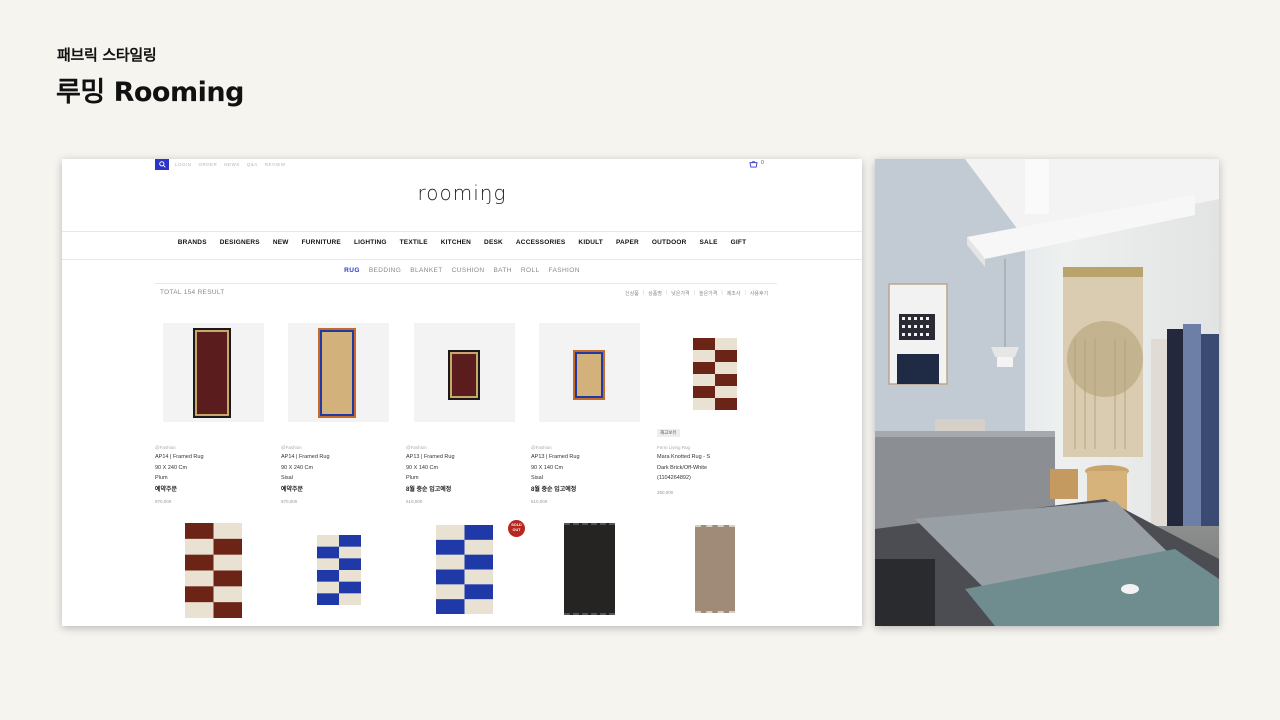 The image size is (1280, 720). I want to click on subnav-bedding: BEDDING, so click(385, 270).